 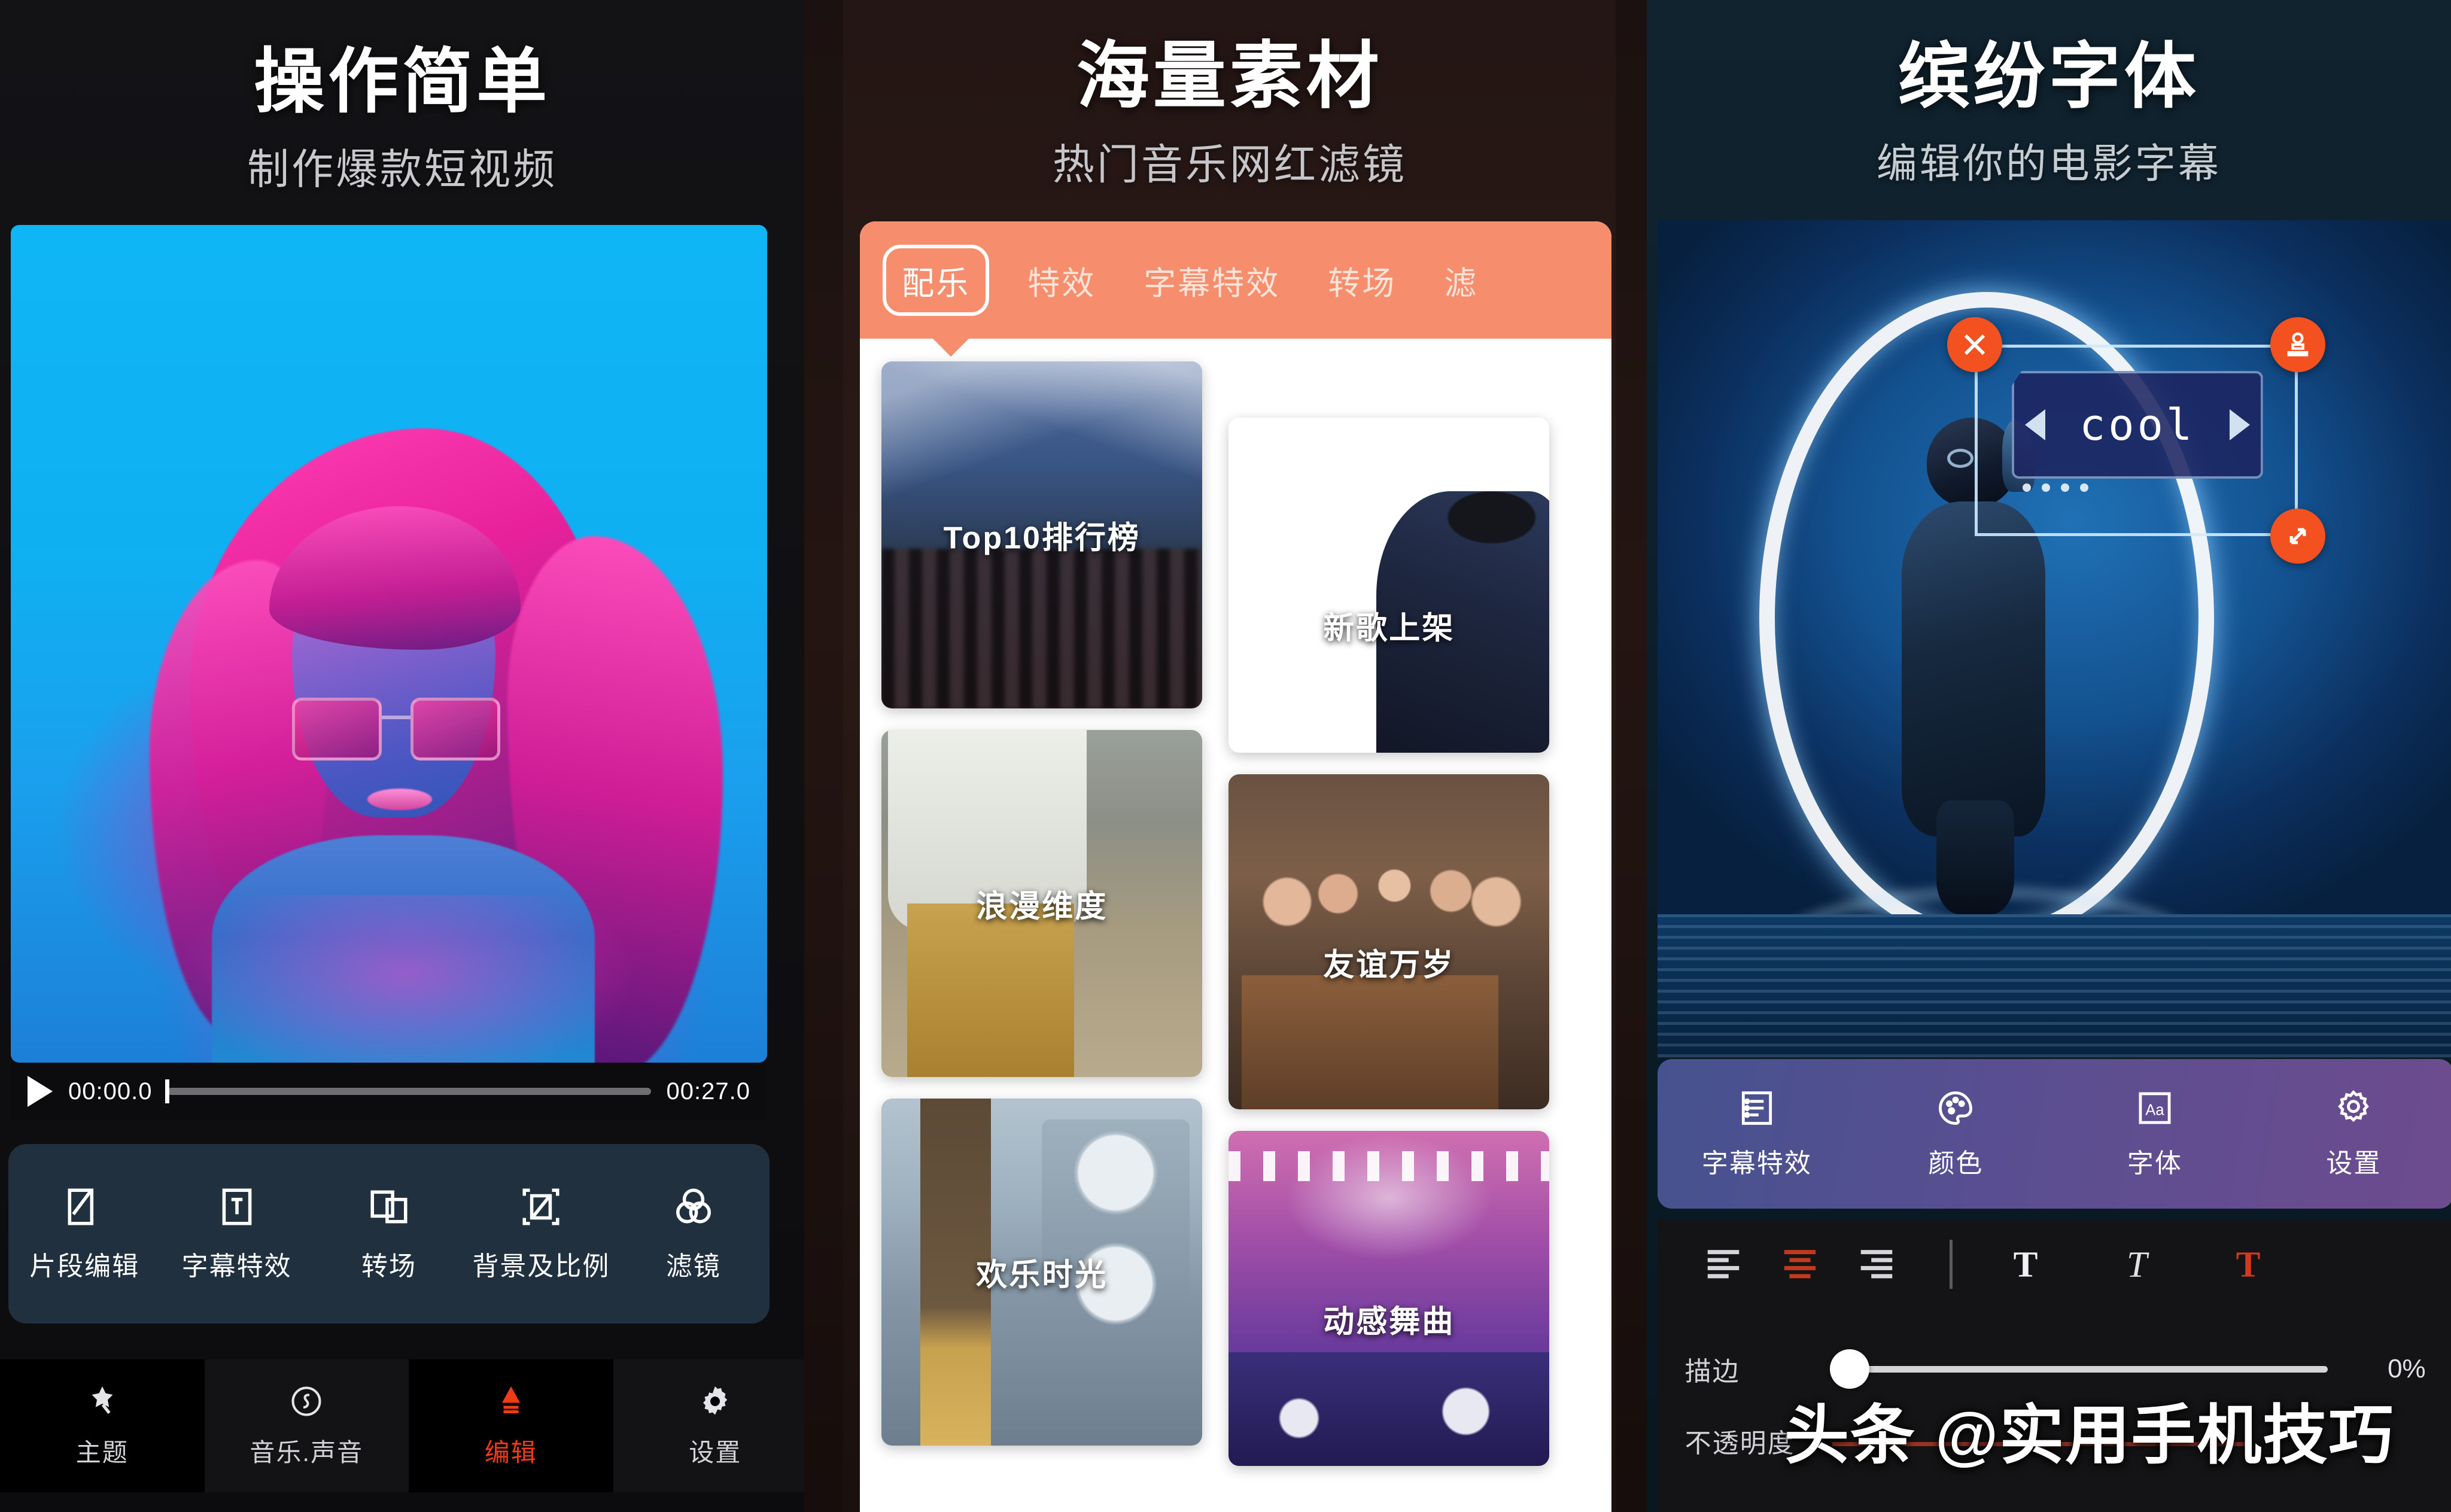 What do you see at coordinates (1975, 857) in the screenshot?
I see `figure-legs` at bounding box center [1975, 857].